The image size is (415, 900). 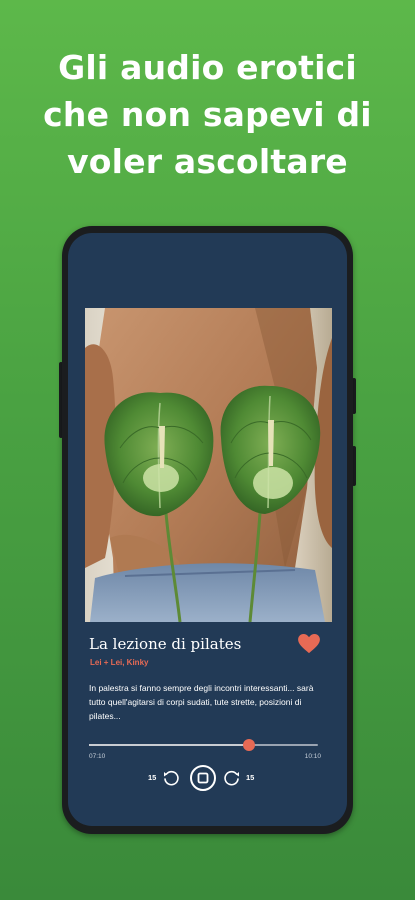 I want to click on rewind-seconds-label: 15, so click(x=152, y=777).